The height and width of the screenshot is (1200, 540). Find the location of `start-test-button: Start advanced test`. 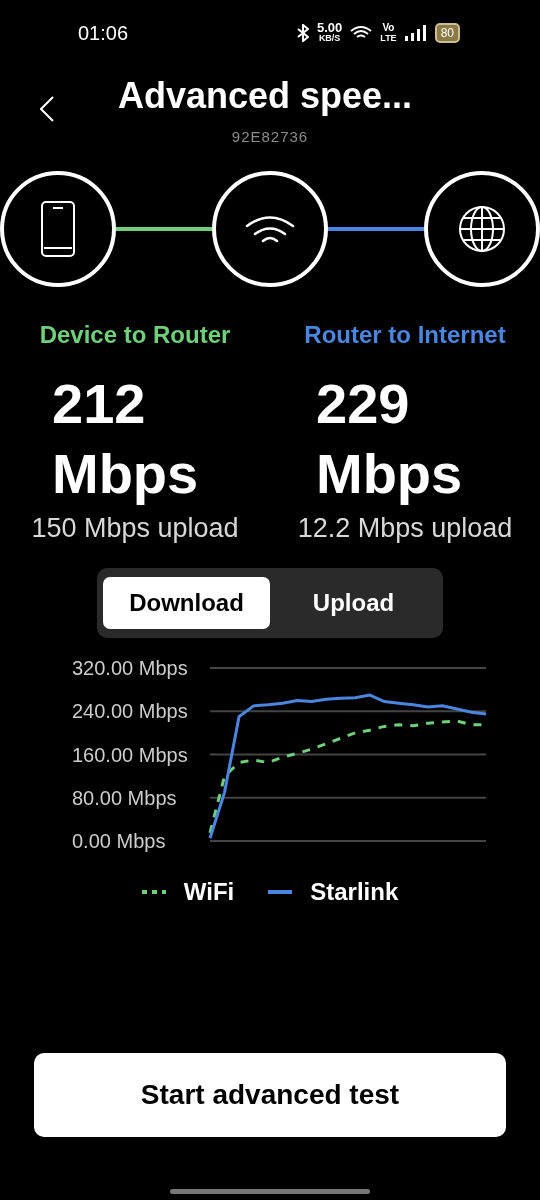

start-test-button: Start advanced test is located at coordinates (270, 1095).